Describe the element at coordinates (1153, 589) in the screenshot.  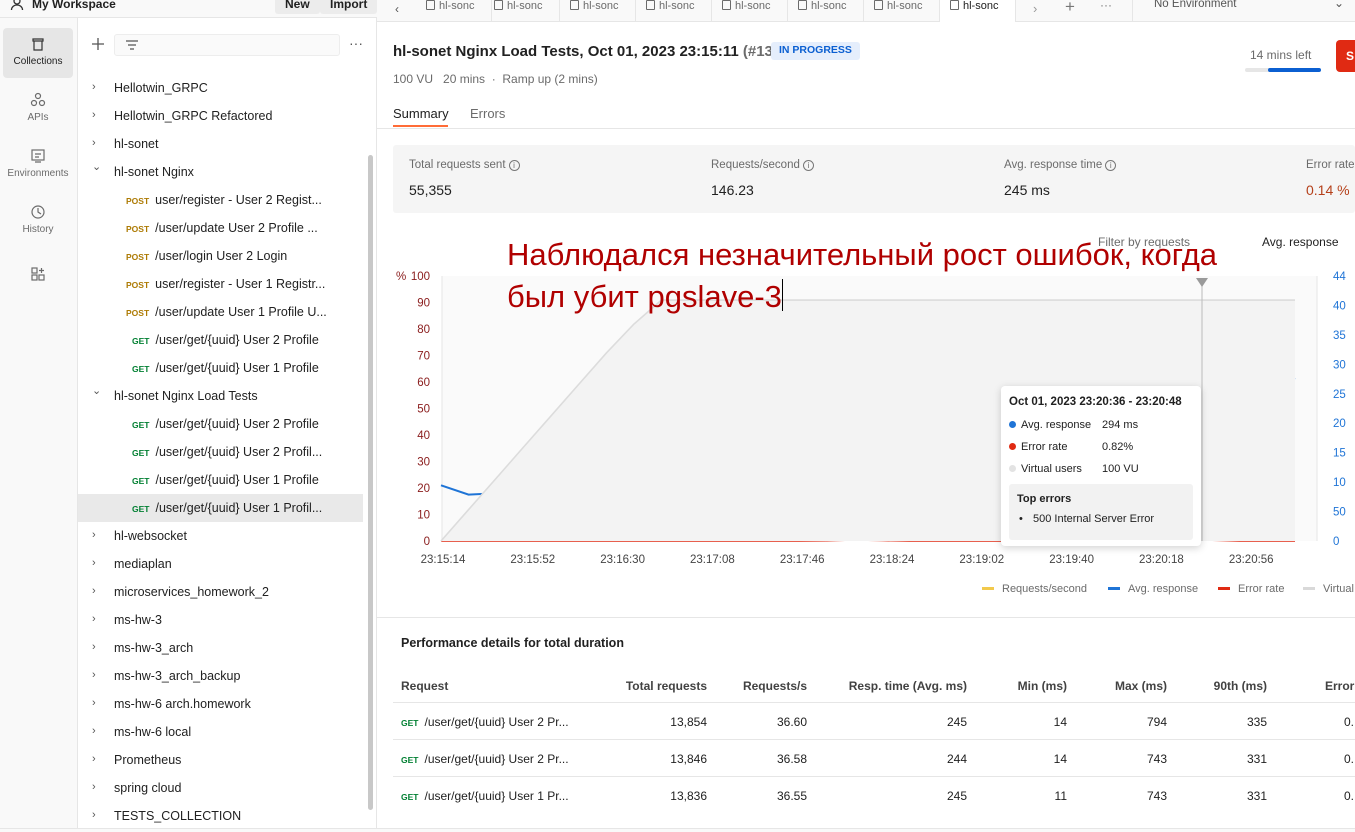
I see `legend-item: Avg. response` at that location.